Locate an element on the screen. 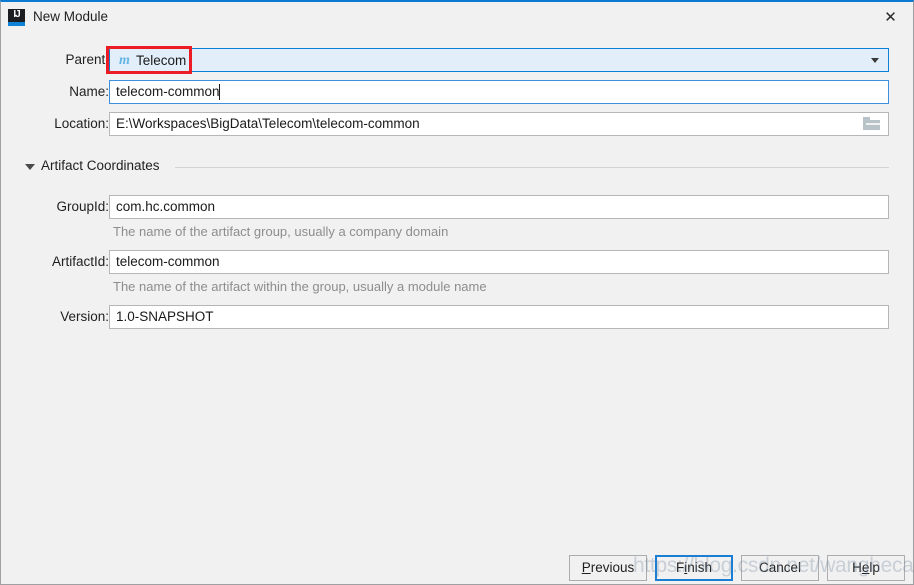  help-label-post: lp is located at coordinates (874, 567).